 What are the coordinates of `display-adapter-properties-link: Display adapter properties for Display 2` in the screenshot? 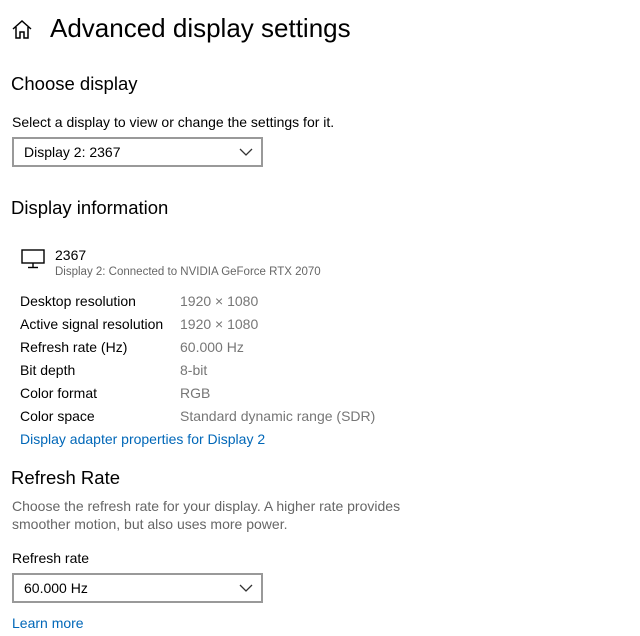 It's located at (142, 439).